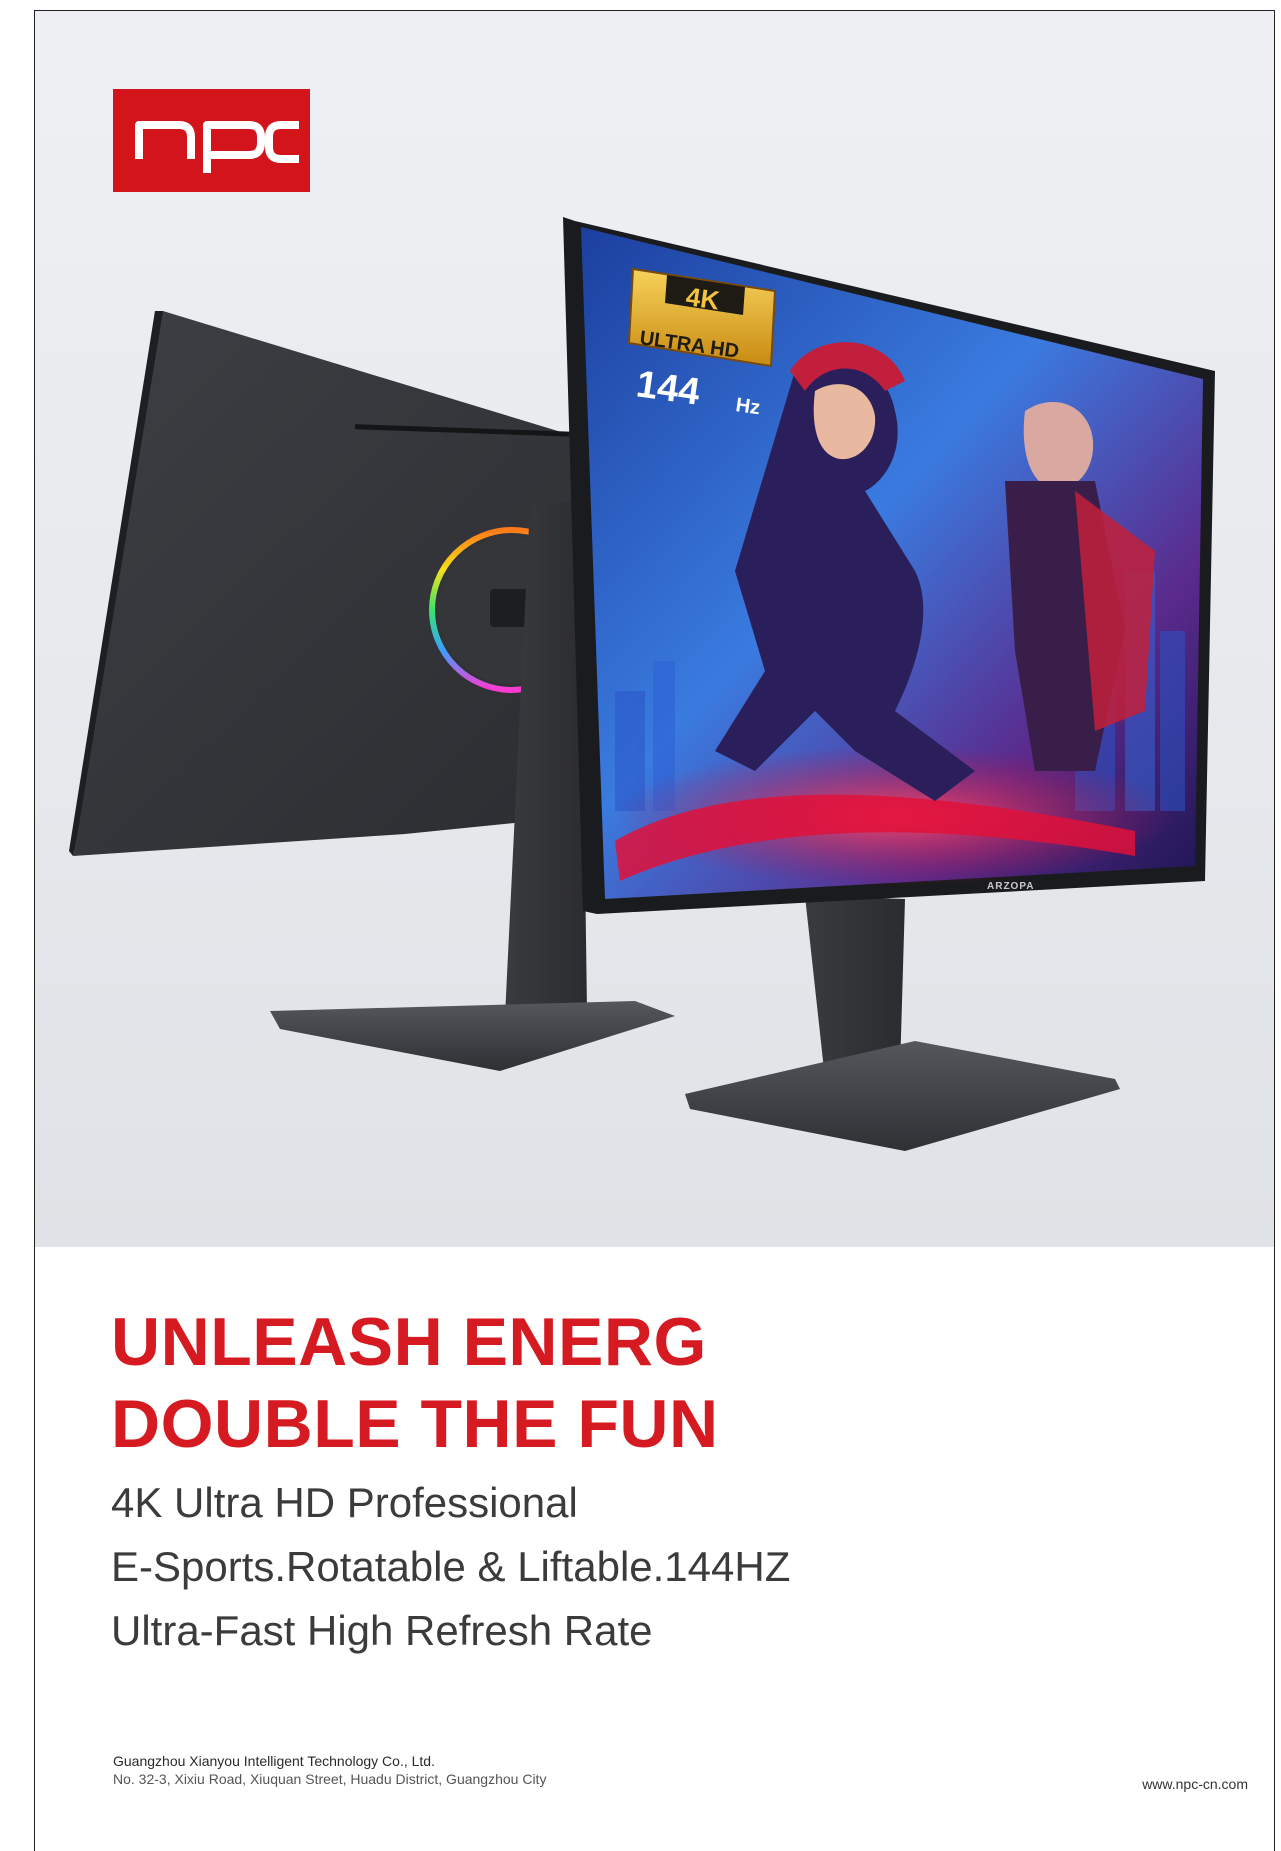 This screenshot has height=1851, width=1281. Describe the element at coordinates (668, 388) in the screenshot. I see `badge-refresh: 144` at that location.